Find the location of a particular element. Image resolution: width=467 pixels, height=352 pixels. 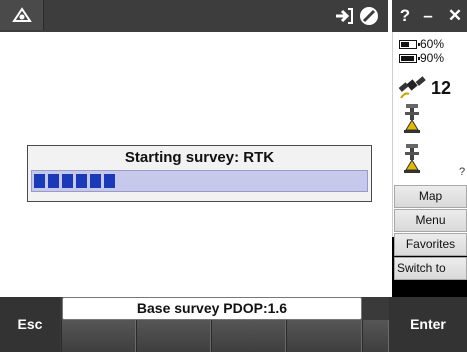

trimble-logo-icon is located at coordinates (22, 14).